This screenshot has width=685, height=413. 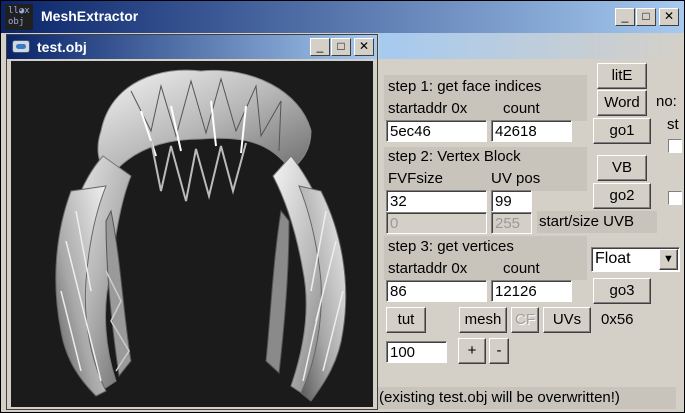 I want to click on close-icon: ✕, so click(x=669, y=17).